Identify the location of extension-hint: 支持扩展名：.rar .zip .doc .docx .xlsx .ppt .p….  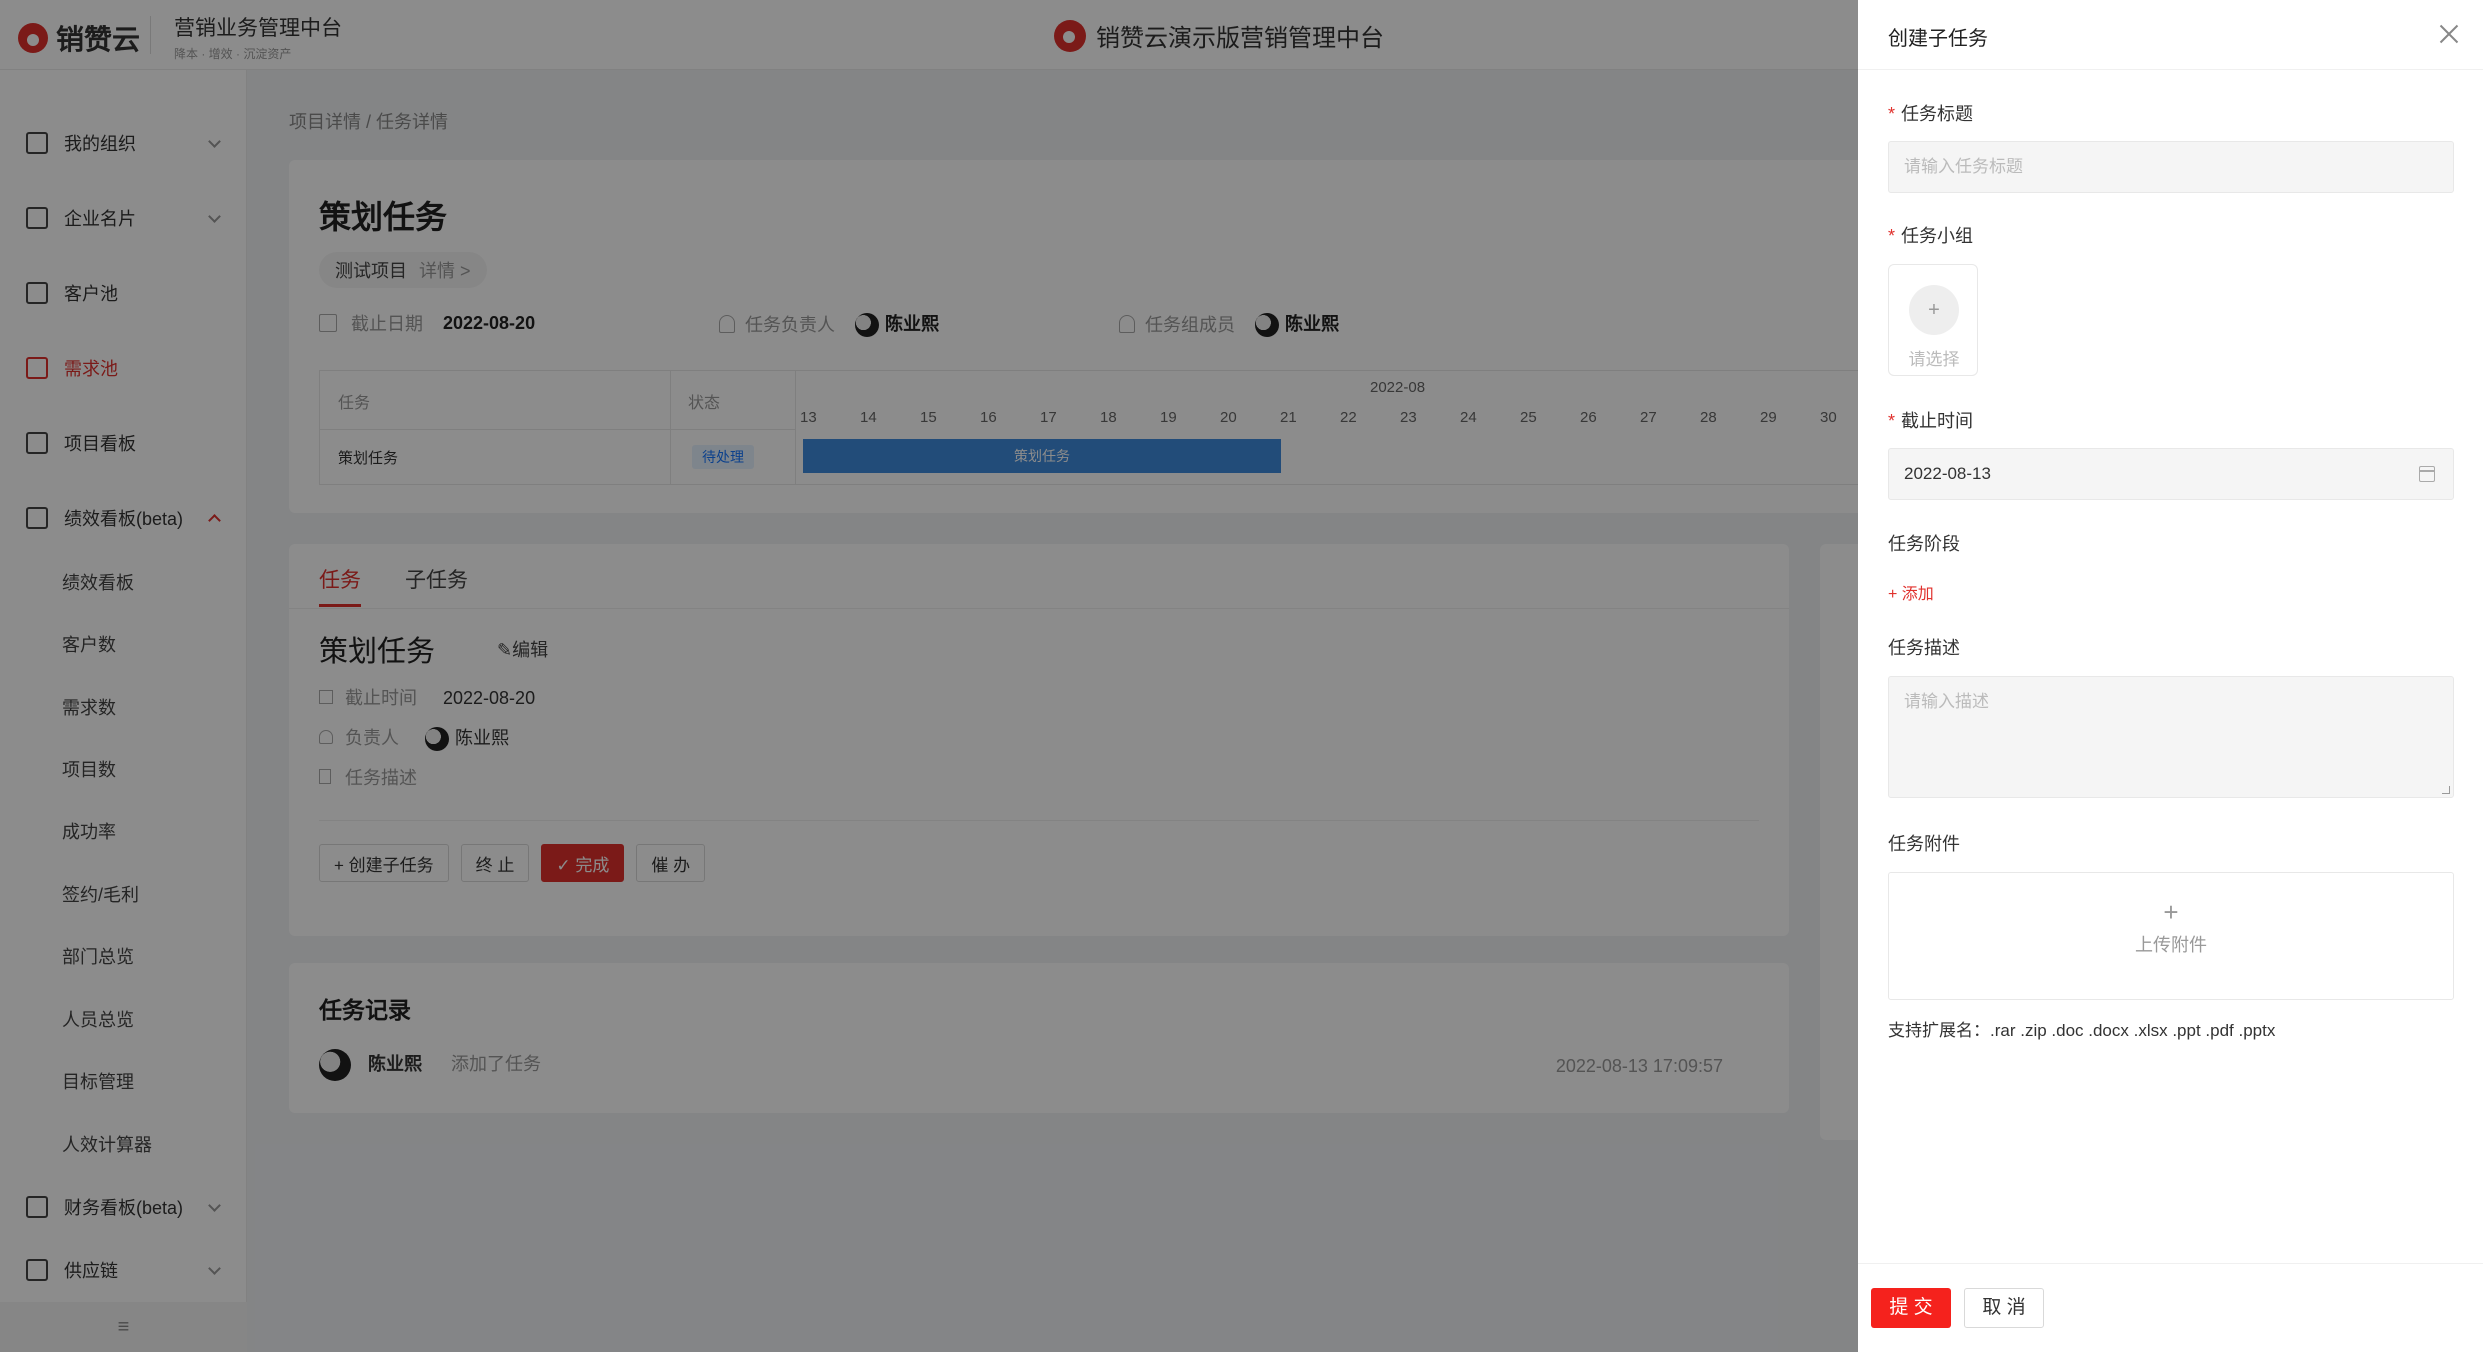
(2082, 1030).